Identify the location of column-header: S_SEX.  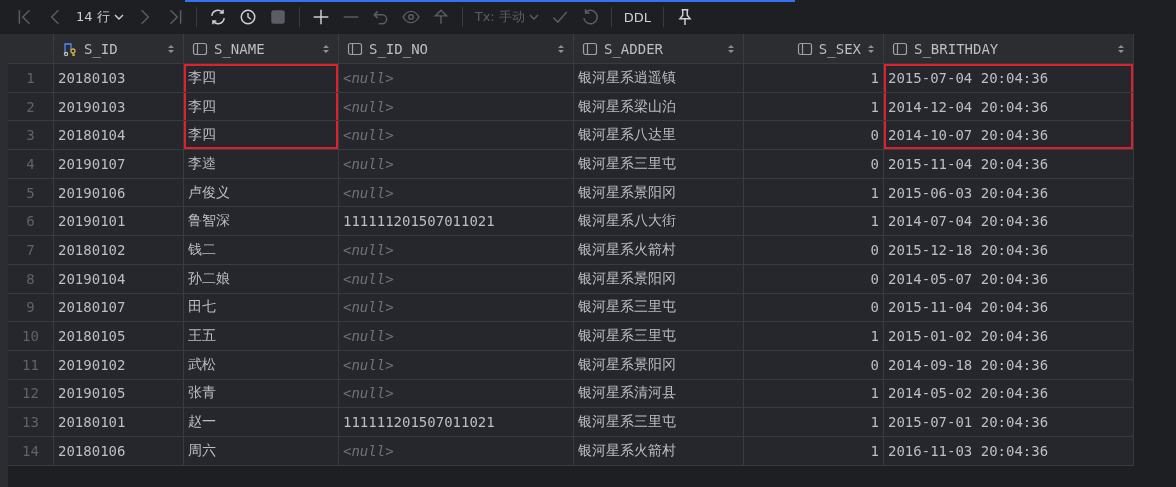
(814, 49).